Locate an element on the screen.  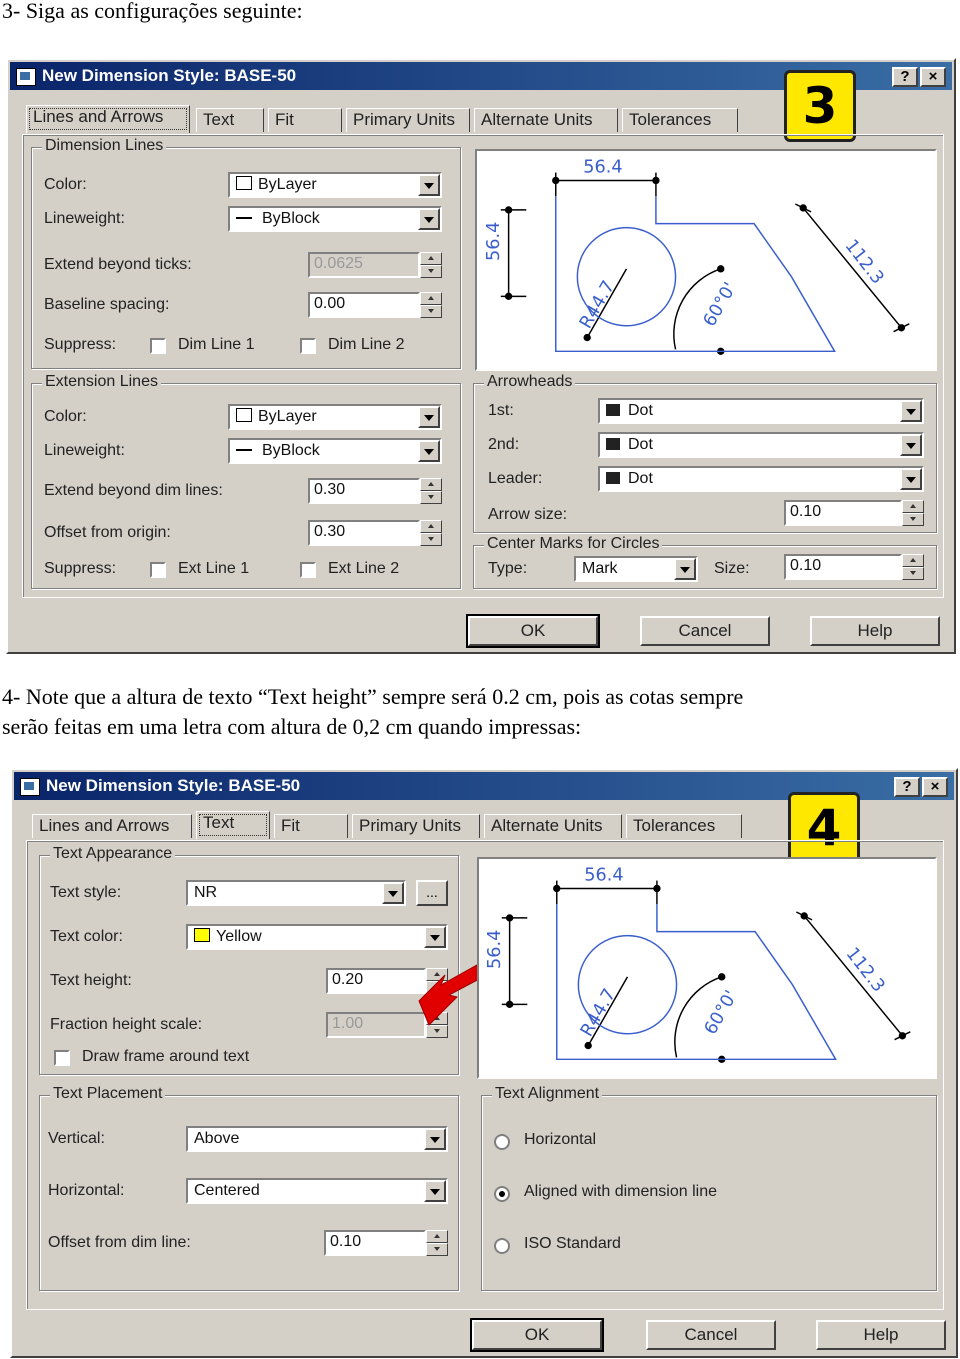
center-size-spinner: 0.10 is located at coordinates (854, 567).